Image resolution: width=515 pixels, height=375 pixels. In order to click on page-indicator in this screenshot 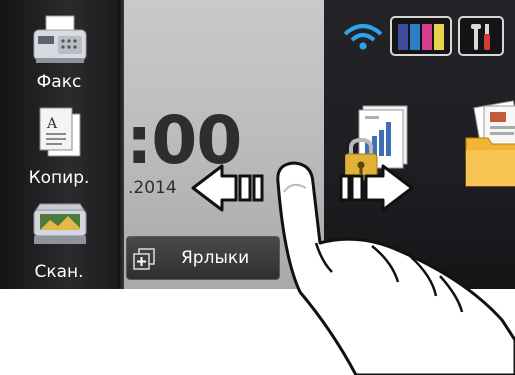, I will do `click(310, 271)`.